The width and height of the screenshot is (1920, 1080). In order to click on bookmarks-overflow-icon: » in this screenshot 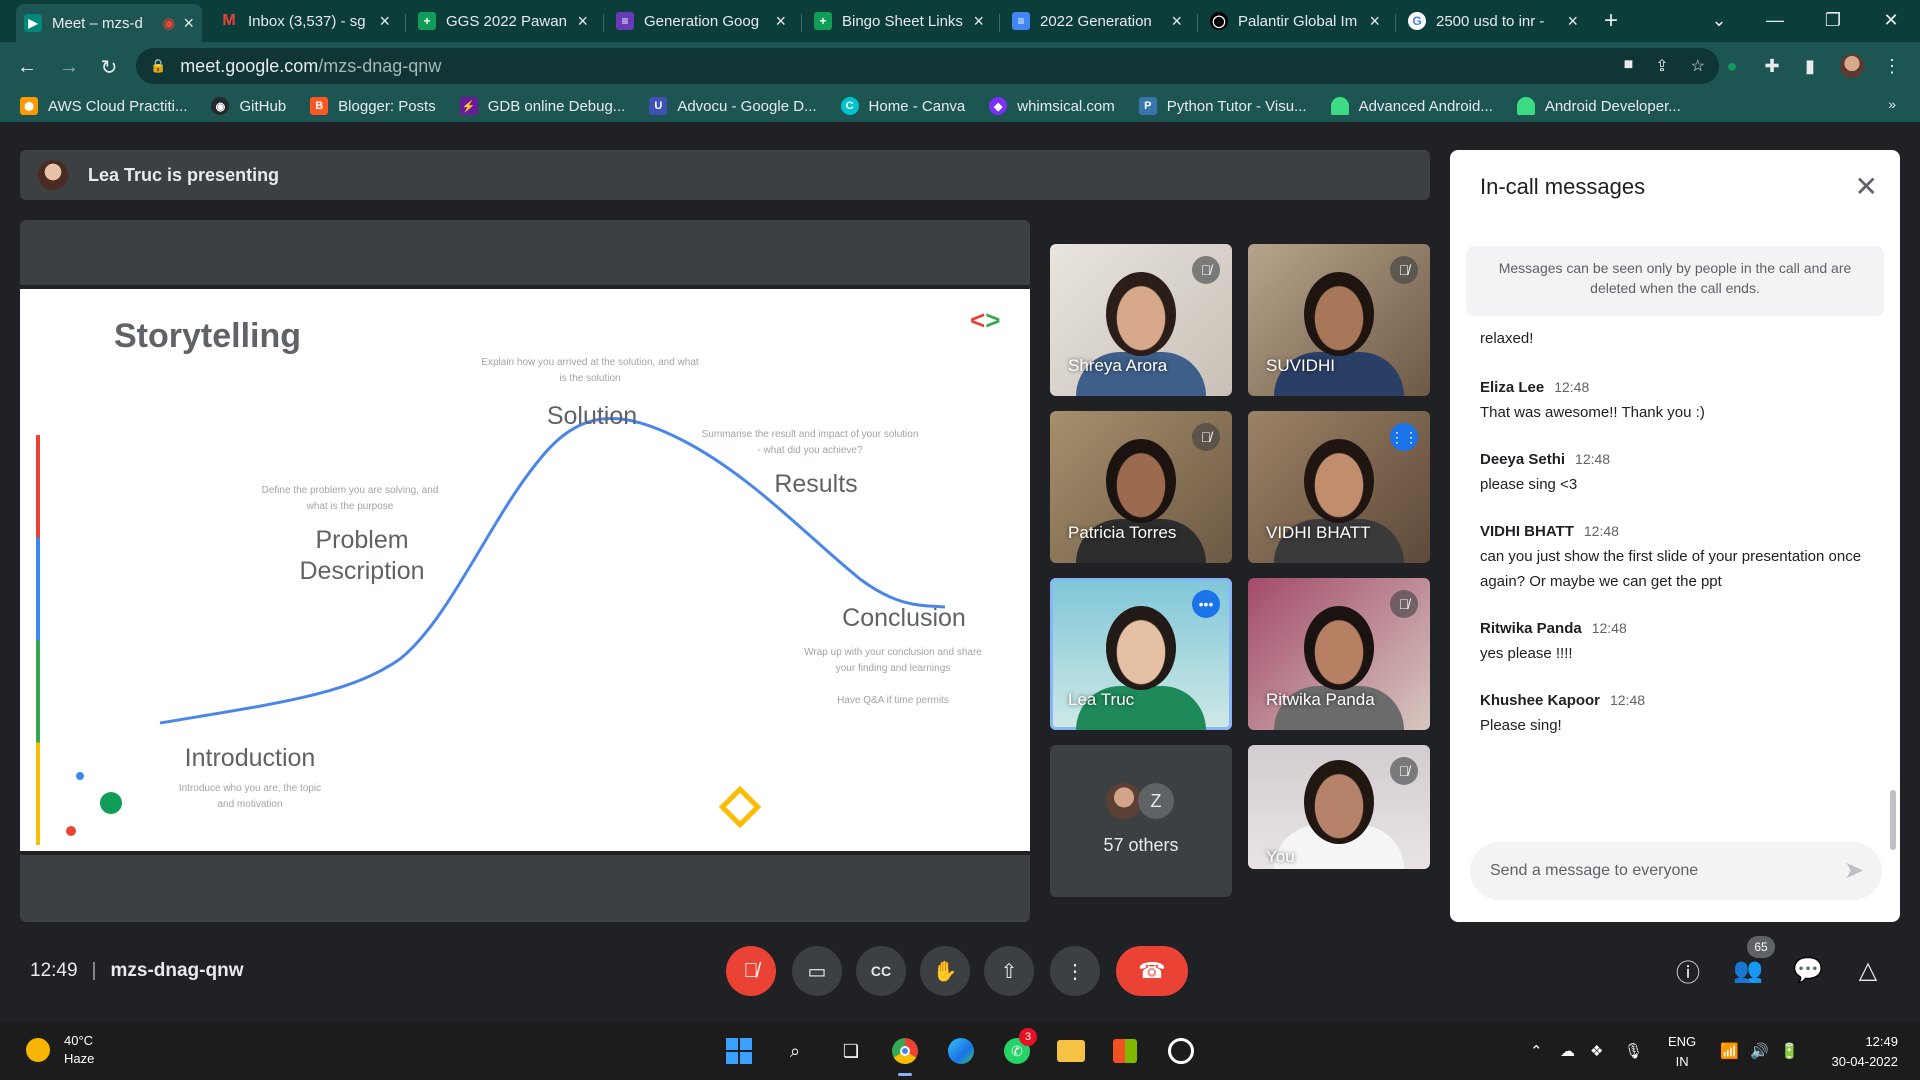, I will do `click(1892, 104)`.